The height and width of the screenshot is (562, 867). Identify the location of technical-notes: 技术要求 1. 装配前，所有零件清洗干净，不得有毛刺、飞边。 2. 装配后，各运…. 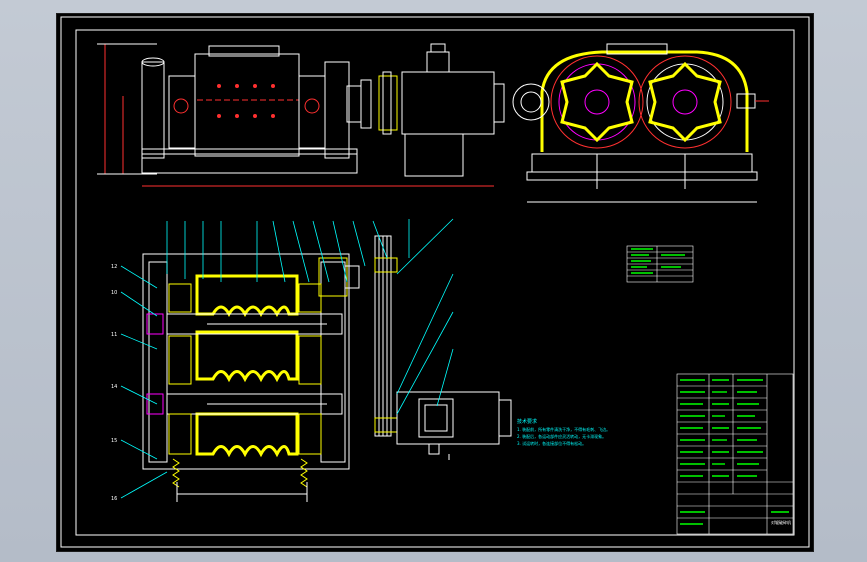
(563, 432).